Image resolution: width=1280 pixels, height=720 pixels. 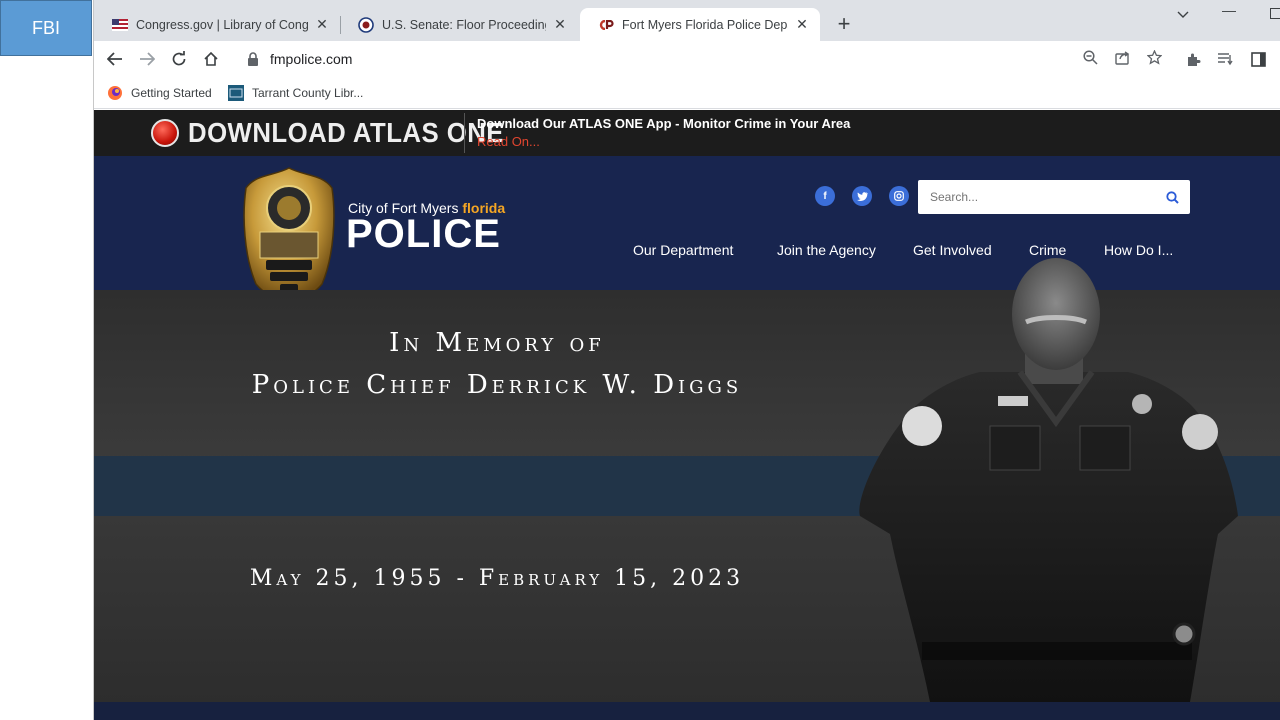 What do you see at coordinates (115, 93) in the screenshot?
I see `firefox-icon` at bounding box center [115, 93].